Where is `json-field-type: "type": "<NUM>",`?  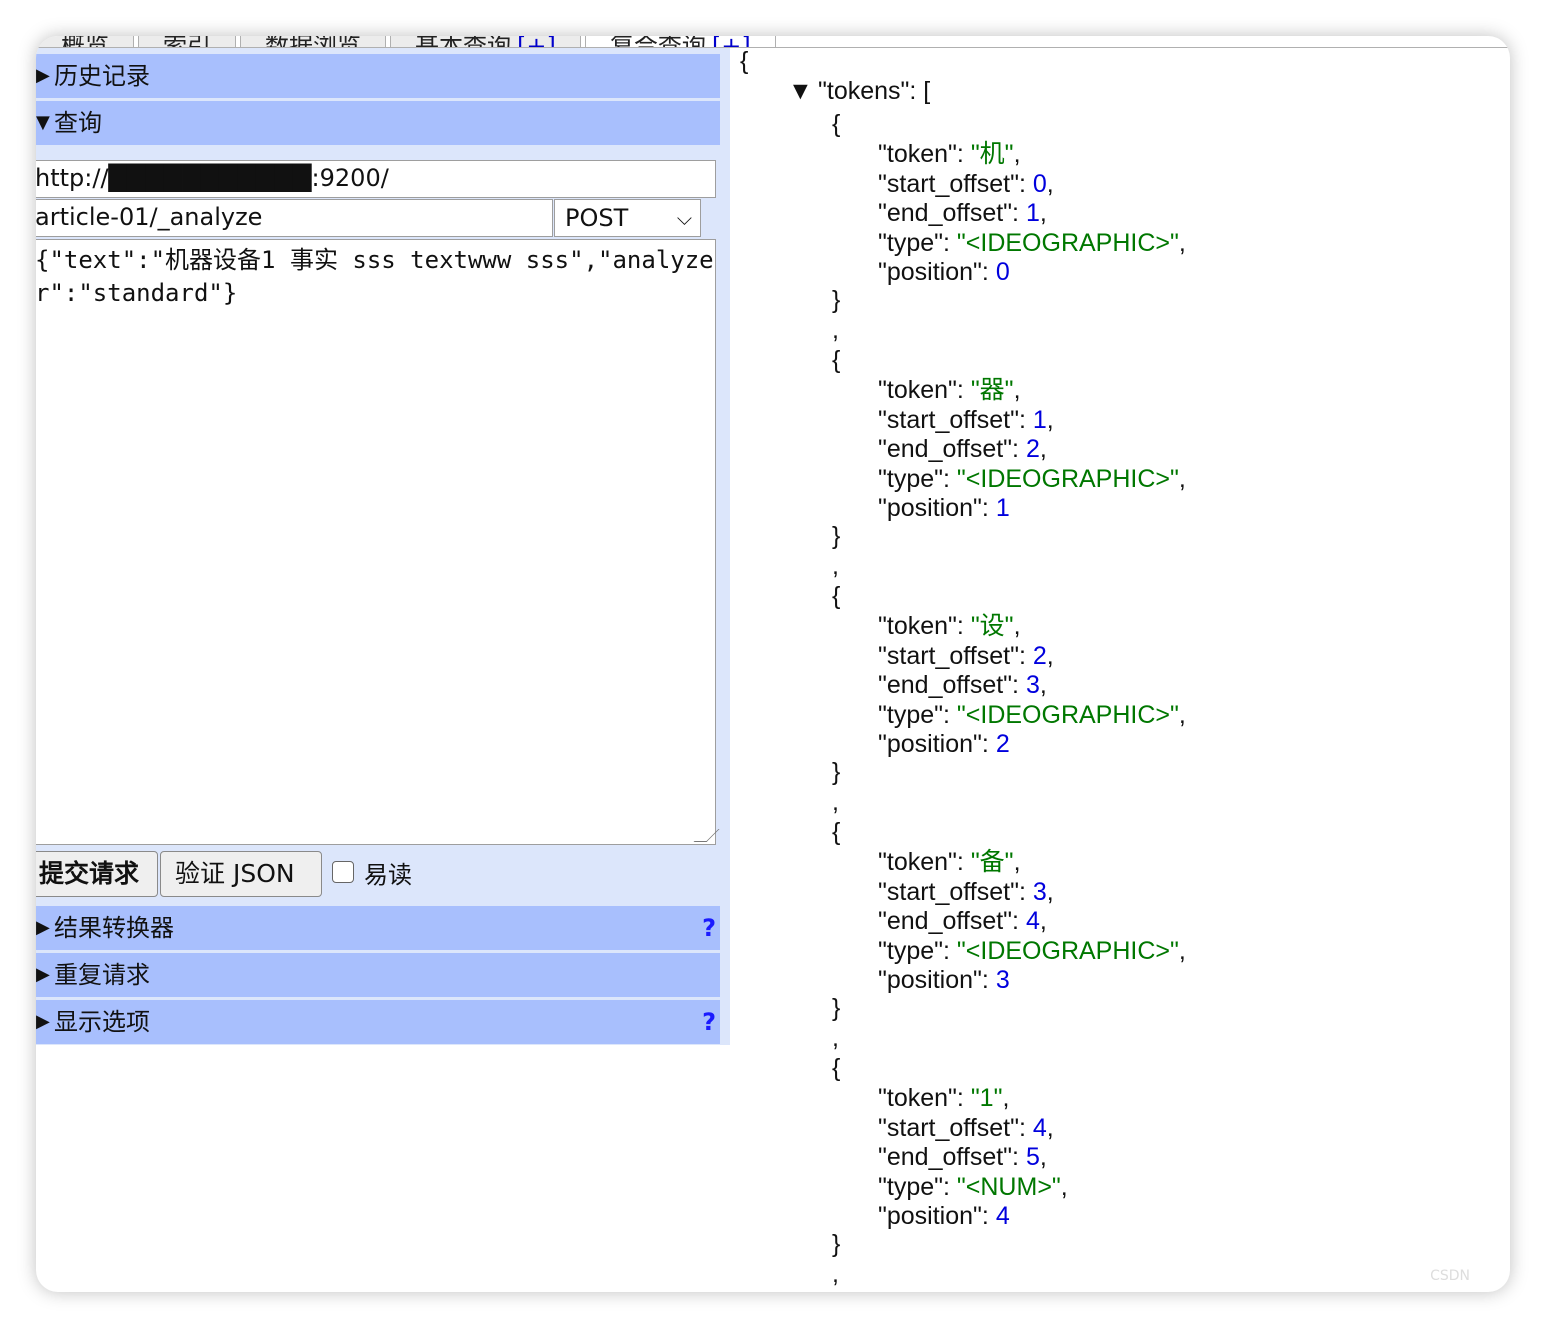
json-field-type: "type": "<NUM>", is located at coordinates (973, 1187).